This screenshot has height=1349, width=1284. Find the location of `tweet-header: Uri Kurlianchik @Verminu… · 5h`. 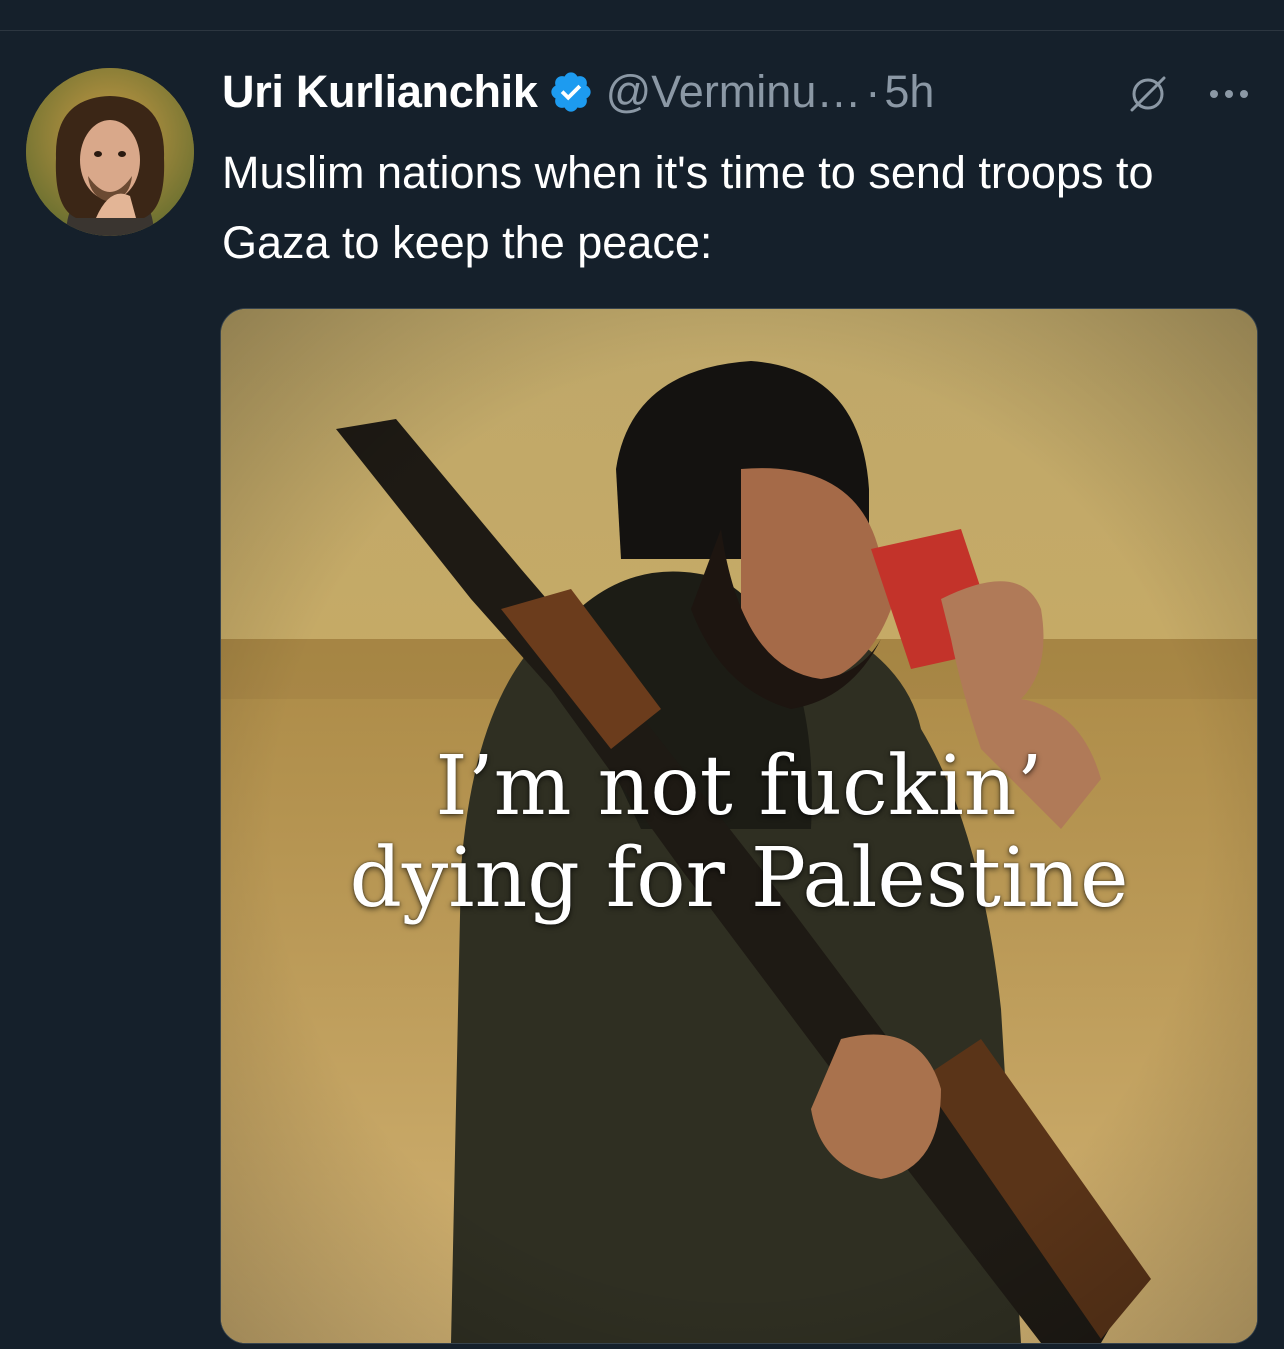

tweet-header: Uri Kurlianchik @Verminu… · 5h is located at coordinates (578, 92).